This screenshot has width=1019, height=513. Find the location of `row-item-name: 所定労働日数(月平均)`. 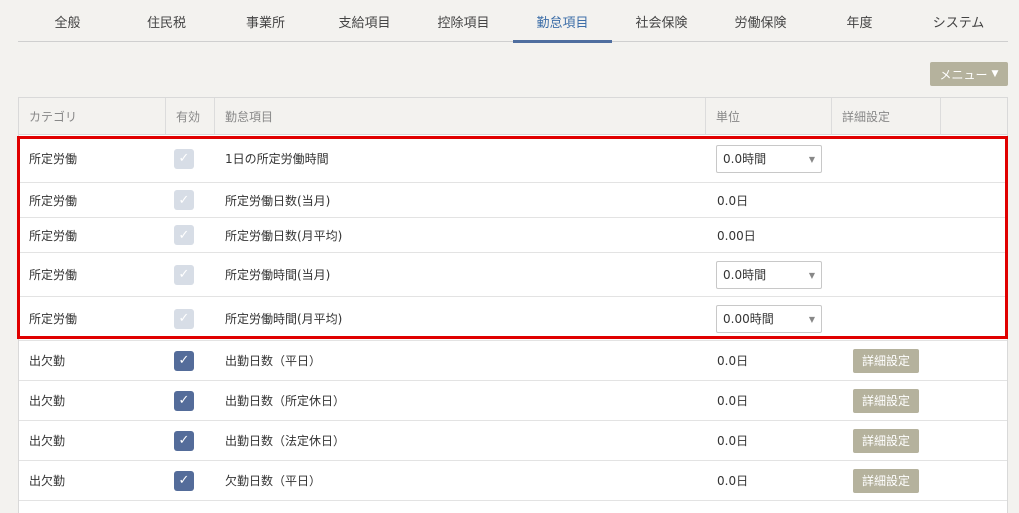

row-item-name: 所定労働日数(月平均) is located at coordinates (284, 235).